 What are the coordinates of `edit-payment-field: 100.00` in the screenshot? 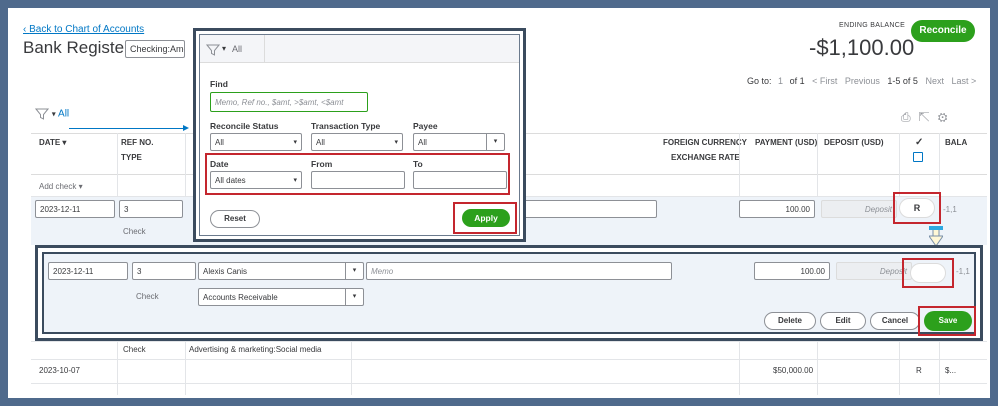 It's located at (792, 271).